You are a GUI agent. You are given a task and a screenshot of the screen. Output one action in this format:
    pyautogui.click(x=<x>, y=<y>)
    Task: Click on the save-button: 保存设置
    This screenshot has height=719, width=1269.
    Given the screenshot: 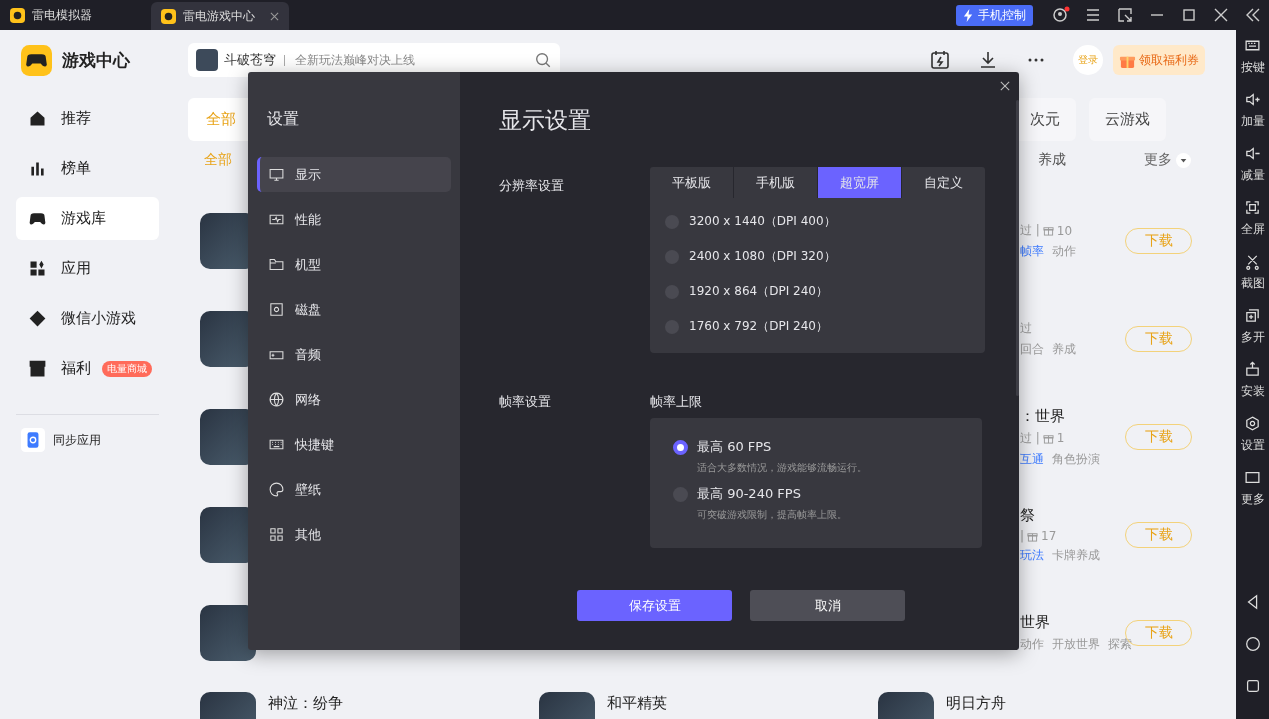 What is the action you would take?
    pyautogui.click(x=654, y=605)
    